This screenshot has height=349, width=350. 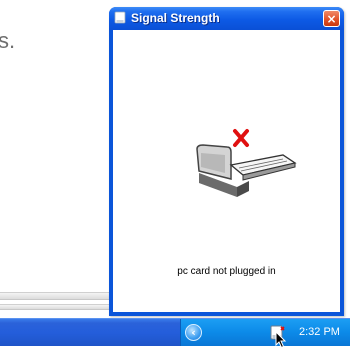 What do you see at coordinates (8, 40) in the screenshot?
I see `background-text-fragment: s.` at bounding box center [8, 40].